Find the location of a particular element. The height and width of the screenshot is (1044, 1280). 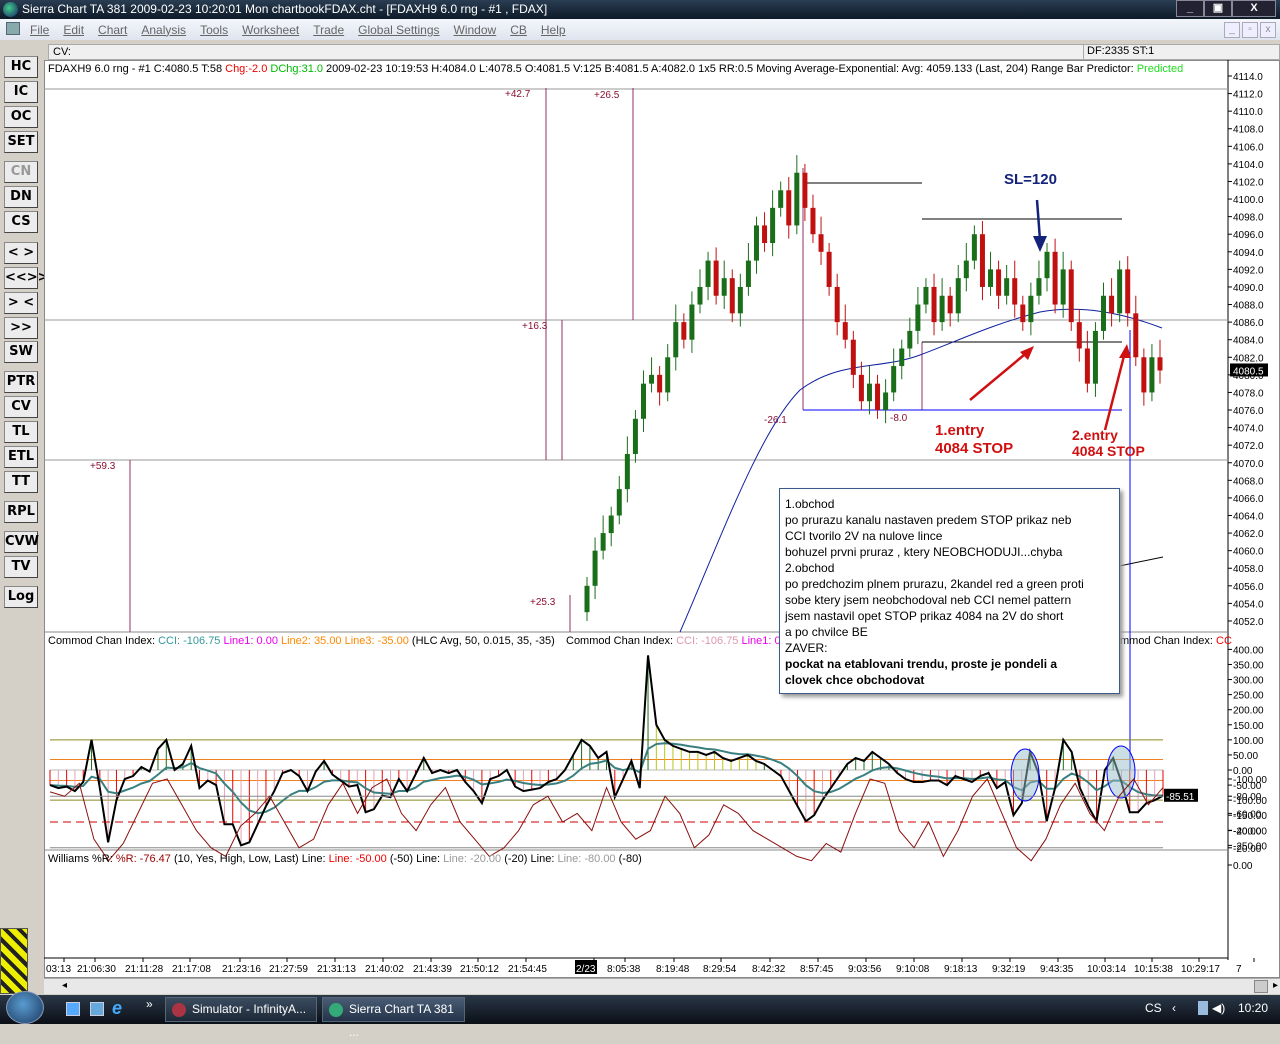

price-tick-label: 4094.0 is located at coordinates (1248, 253).